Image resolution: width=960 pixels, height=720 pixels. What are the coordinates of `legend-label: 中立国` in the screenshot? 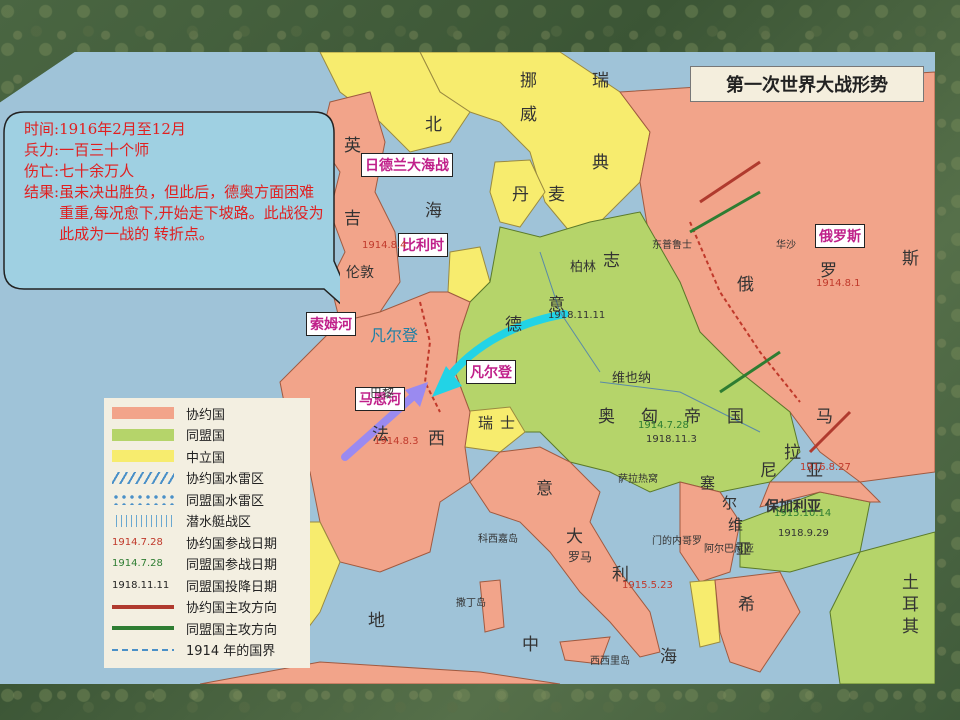 It's located at (206, 458).